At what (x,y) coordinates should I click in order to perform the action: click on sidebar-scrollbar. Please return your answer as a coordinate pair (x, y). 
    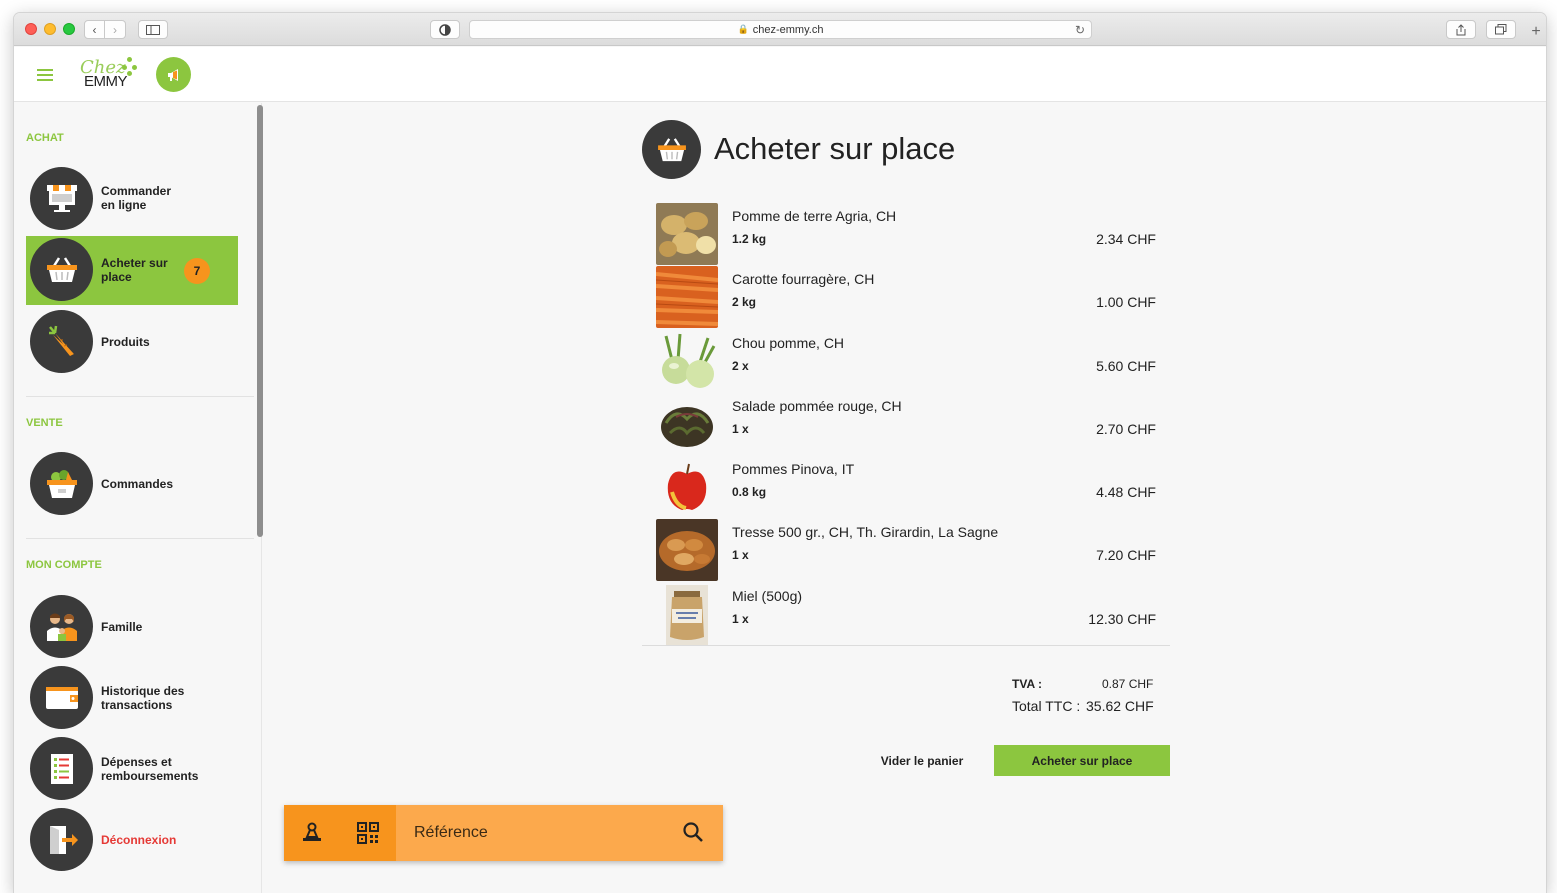
    Looking at the image, I should click on (260, 321).